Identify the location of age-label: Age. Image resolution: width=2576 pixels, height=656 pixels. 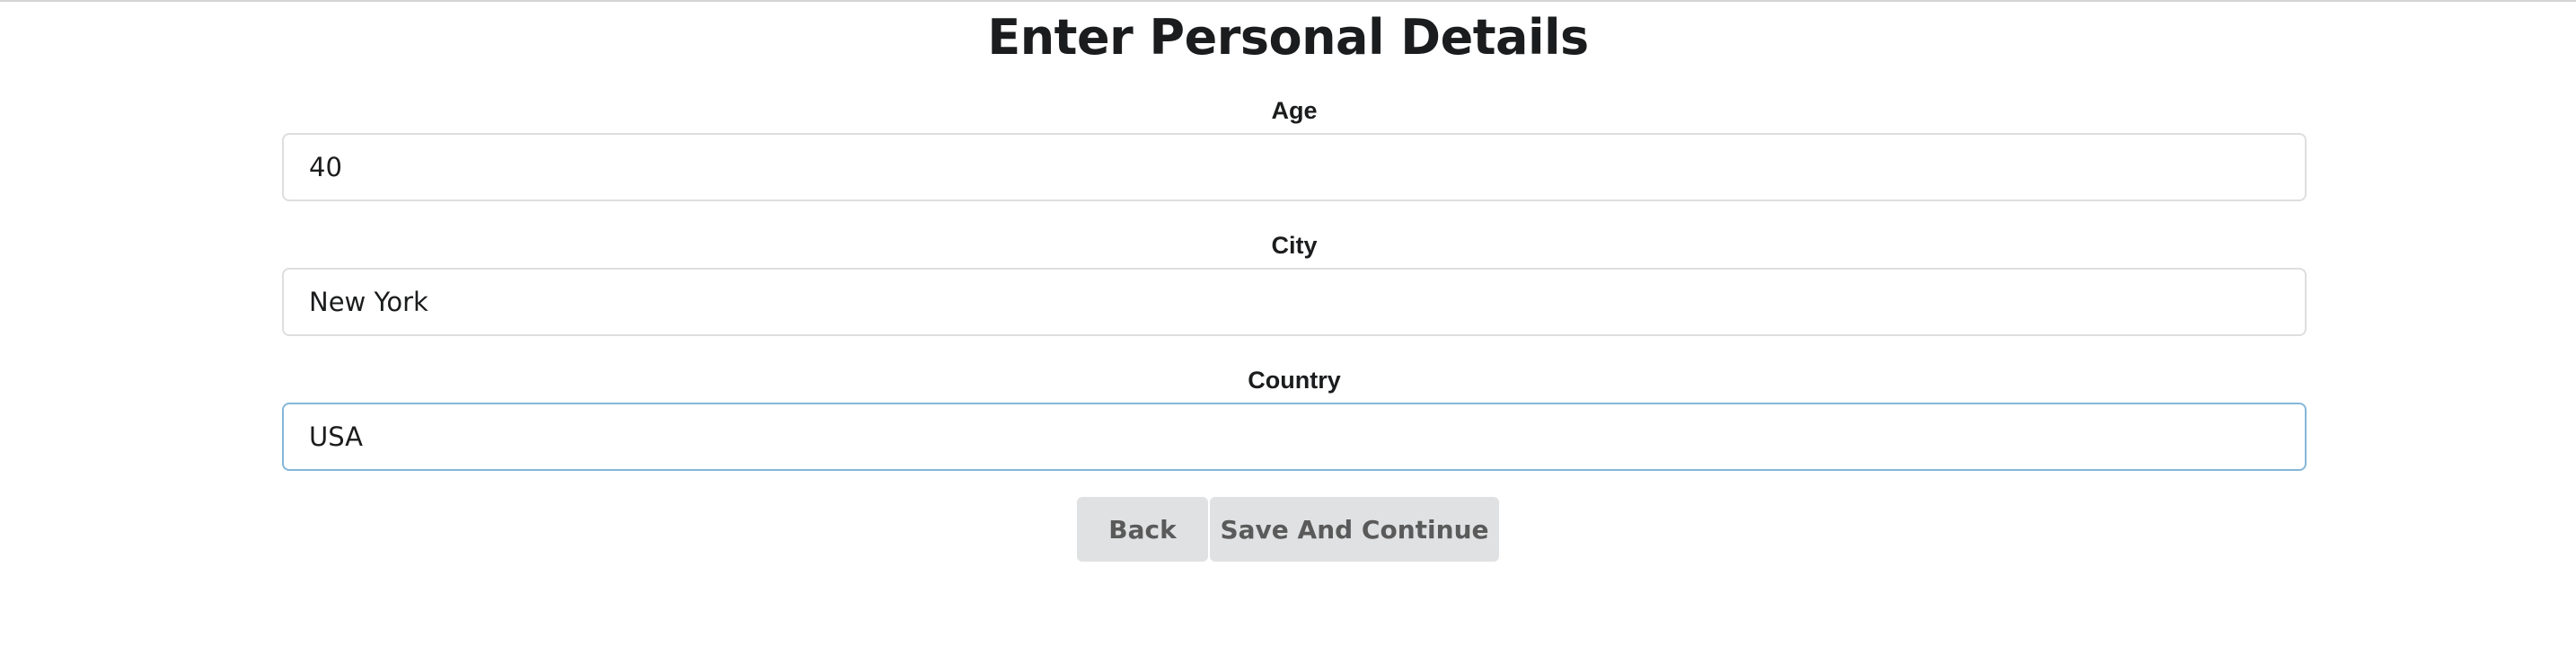
(1294, 110).